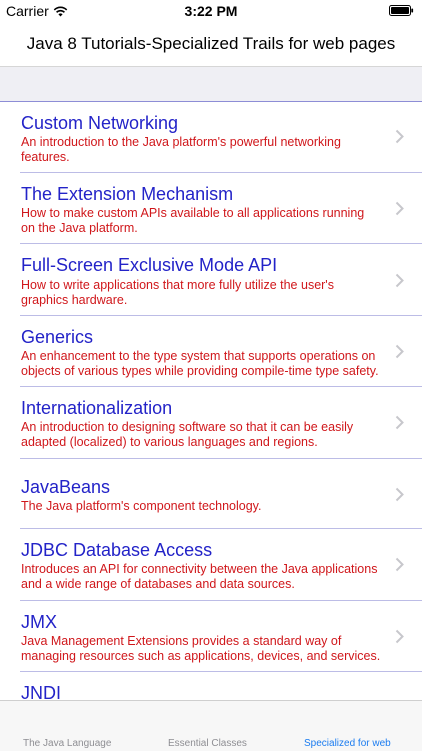 Image resolution: width=422 pixels, height=751 pixels. Describe the element at coordinates (211, 686) in the screenshot. I see `list-item-jndi: JNDI` at that location.